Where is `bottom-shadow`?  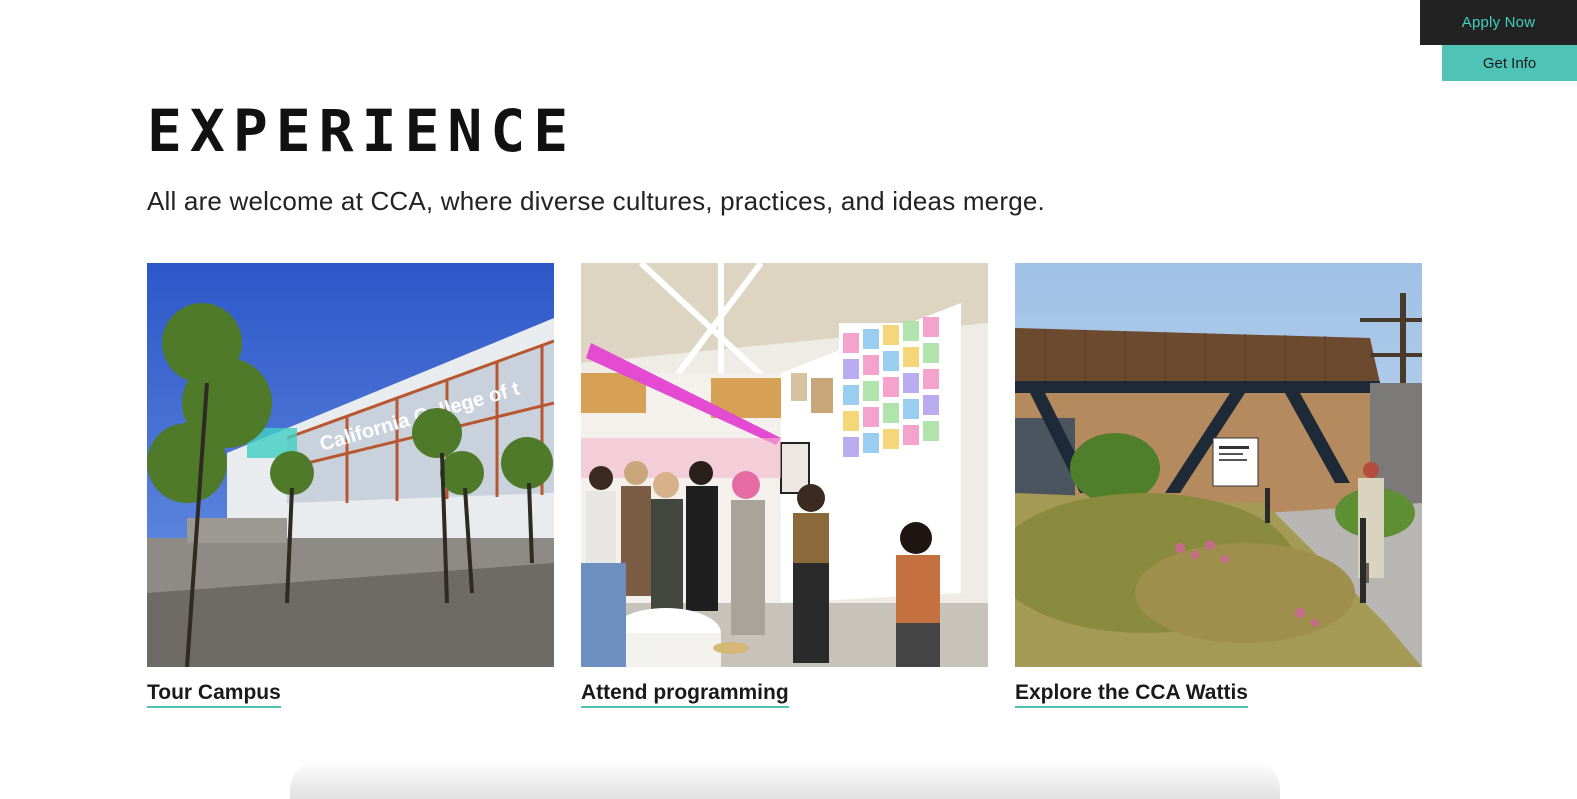
bottom-shadow is located at coordinates (785, 779).